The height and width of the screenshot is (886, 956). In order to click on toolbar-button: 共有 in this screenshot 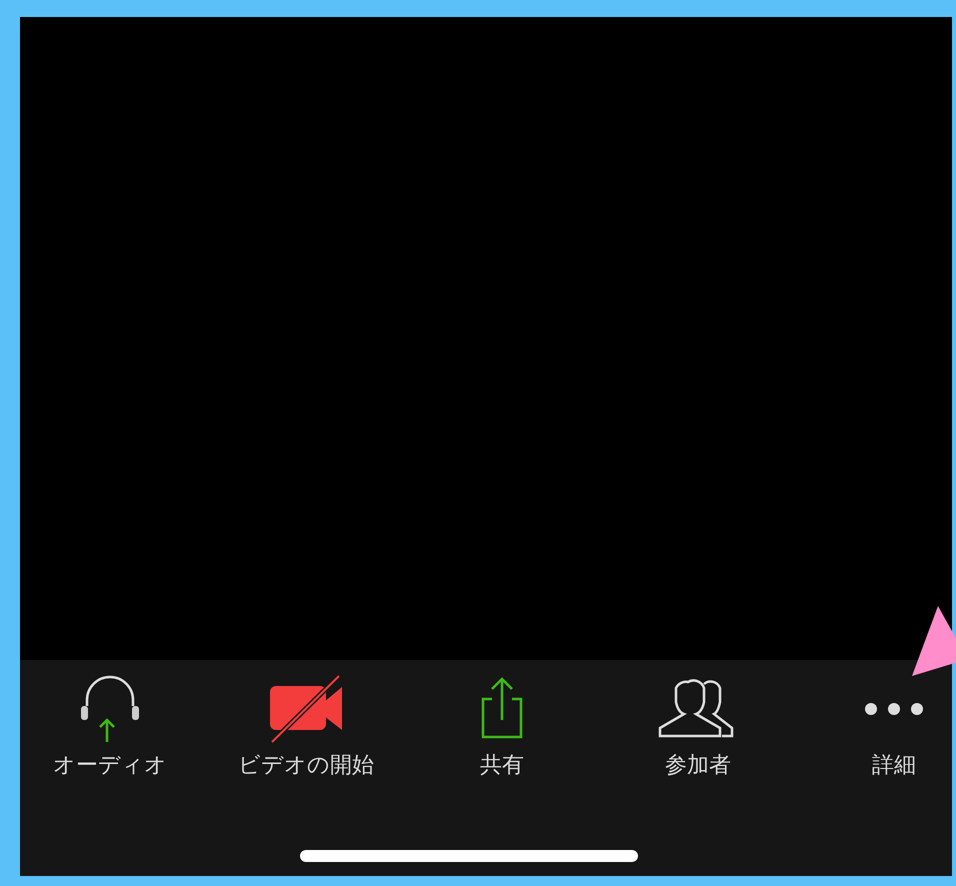, I will do `click(502, 727)`.